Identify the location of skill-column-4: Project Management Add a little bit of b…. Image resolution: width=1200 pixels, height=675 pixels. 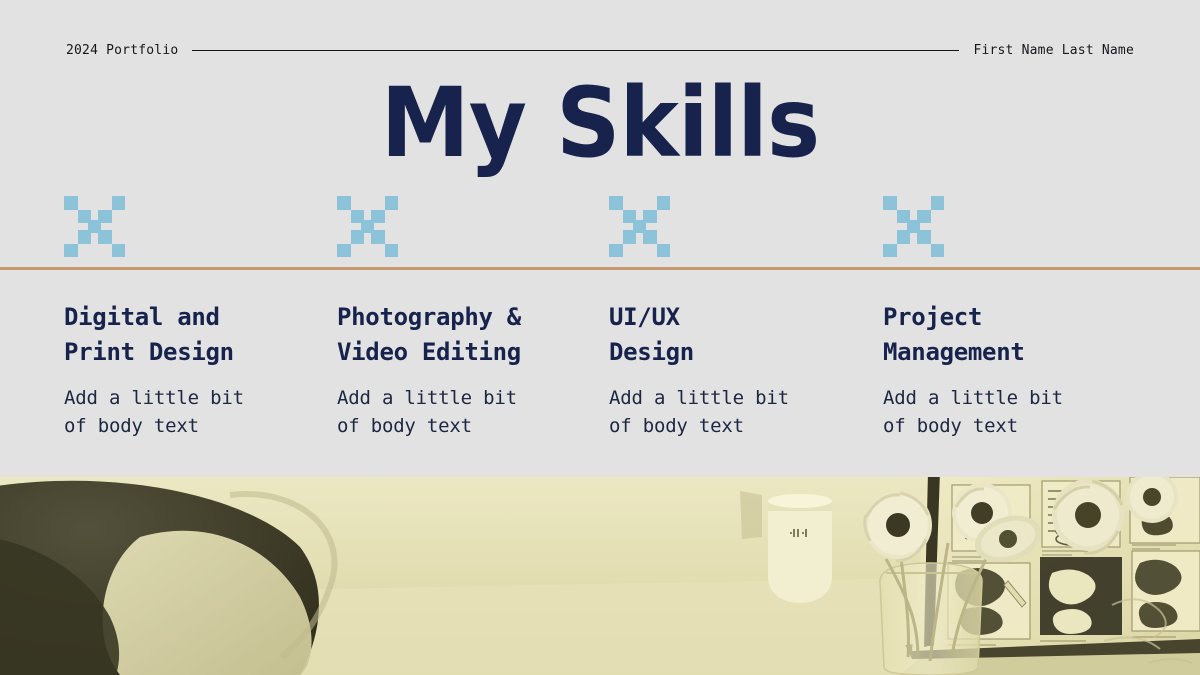
(1008, 370).